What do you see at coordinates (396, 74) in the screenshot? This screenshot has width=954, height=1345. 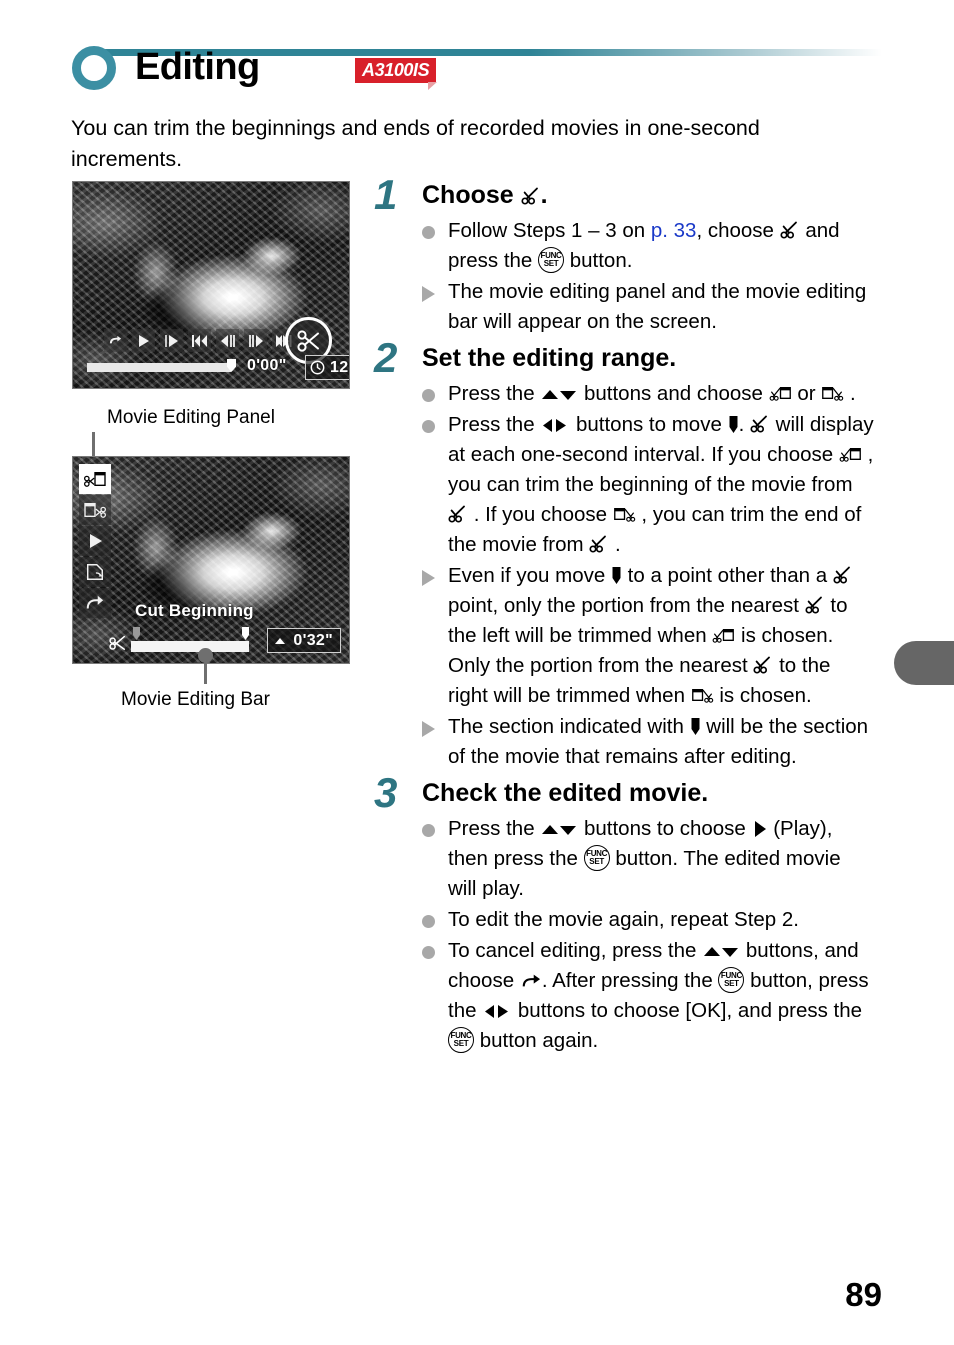 I see `model-badge: A3100IS` at bounding box center [396, 74].